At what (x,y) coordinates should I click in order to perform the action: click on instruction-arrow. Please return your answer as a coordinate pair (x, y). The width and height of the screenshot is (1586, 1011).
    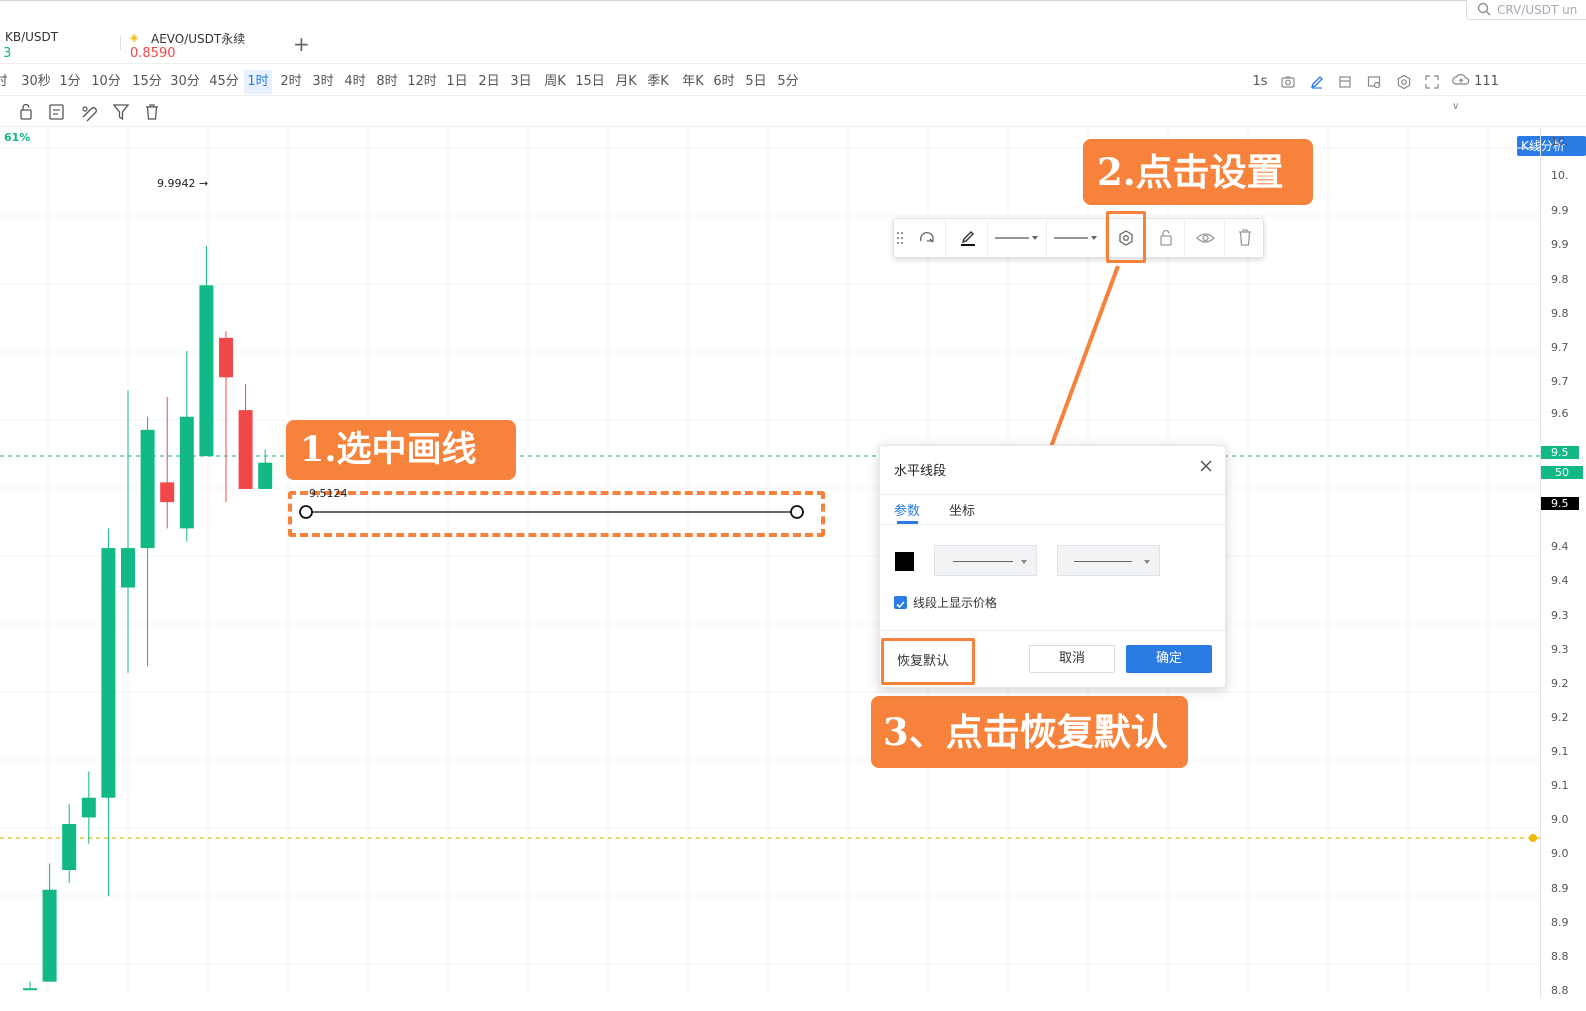
    Looking at the image, I should click on (1049, 449).